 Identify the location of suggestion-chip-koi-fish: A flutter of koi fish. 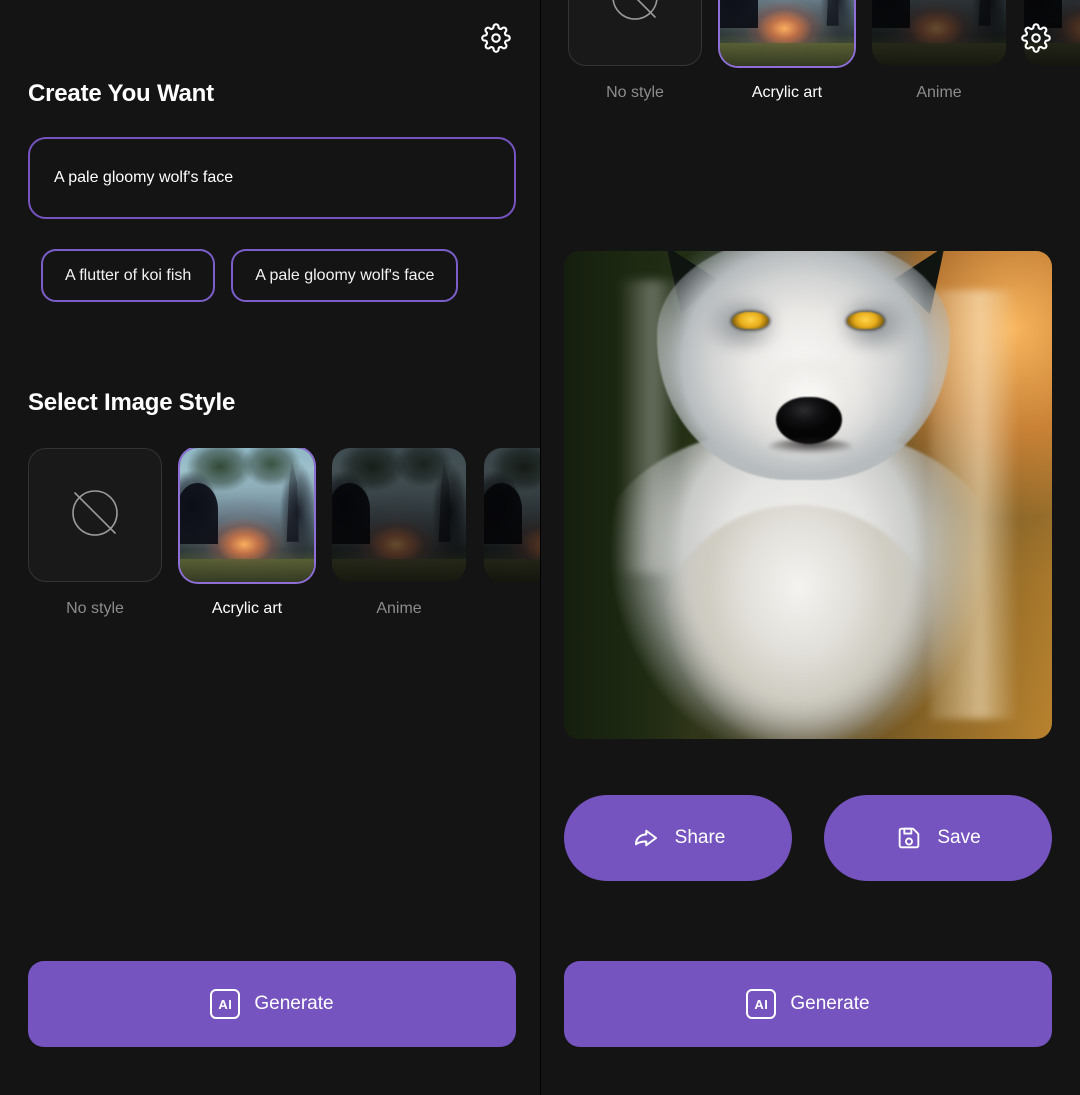
(128, 275).